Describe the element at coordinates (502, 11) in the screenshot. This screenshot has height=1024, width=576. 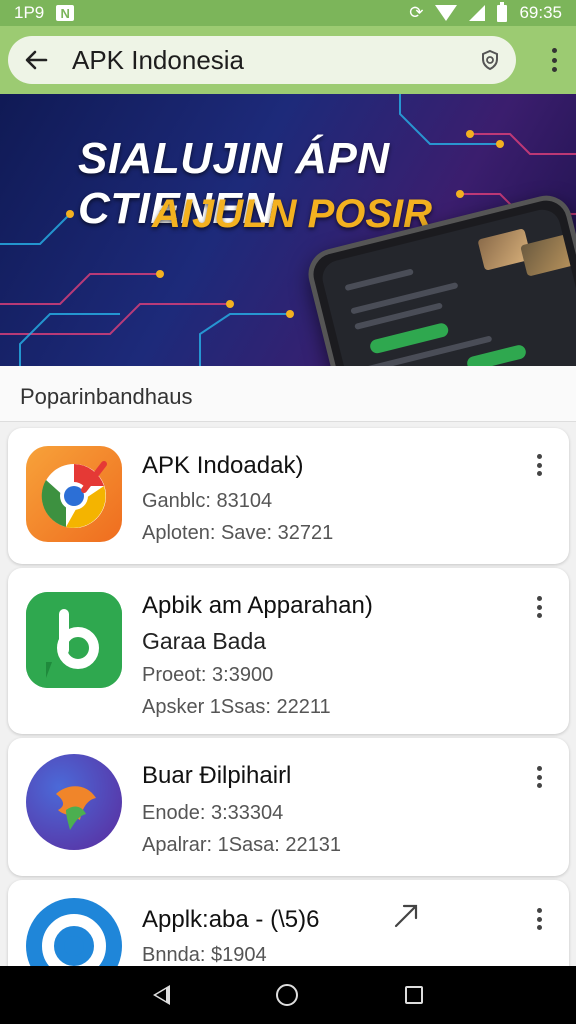
I see `battery-icon` at that location.